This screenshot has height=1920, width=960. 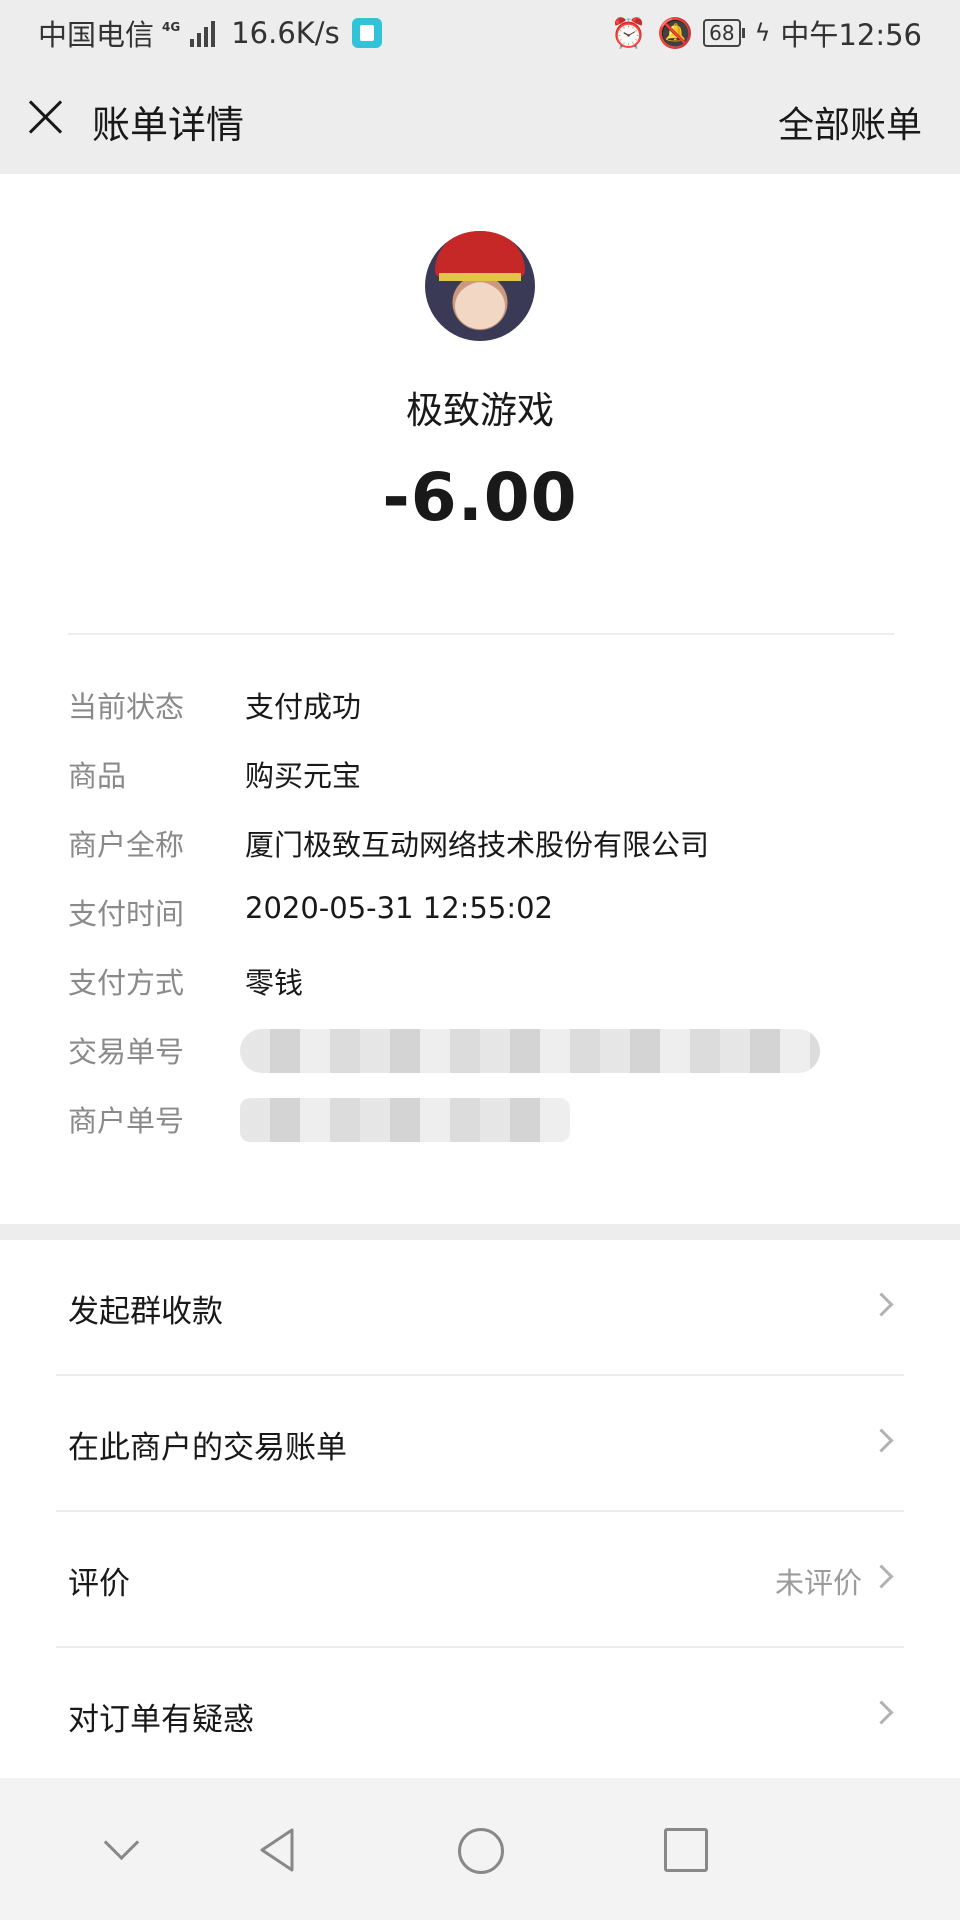 I want to click on detail-label: 商品, so click(x=97, y=776).